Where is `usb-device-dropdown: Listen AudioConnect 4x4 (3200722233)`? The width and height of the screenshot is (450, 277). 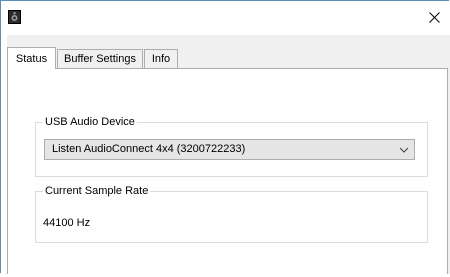
usb-device-dropdown: Listen AudioConnect 4x4 (3200722233) is located at coordinates (229, 149).